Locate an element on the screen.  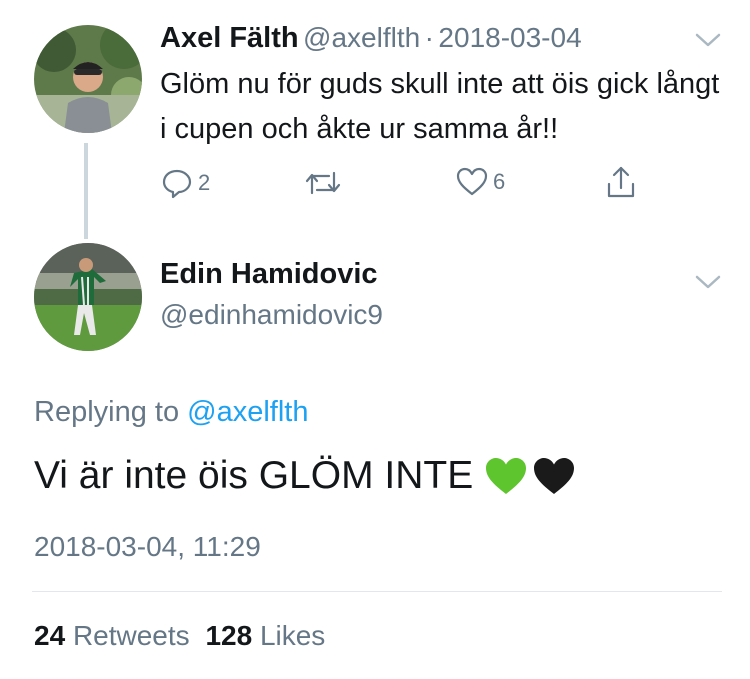
share-icon is located at coordinates (621, 182).